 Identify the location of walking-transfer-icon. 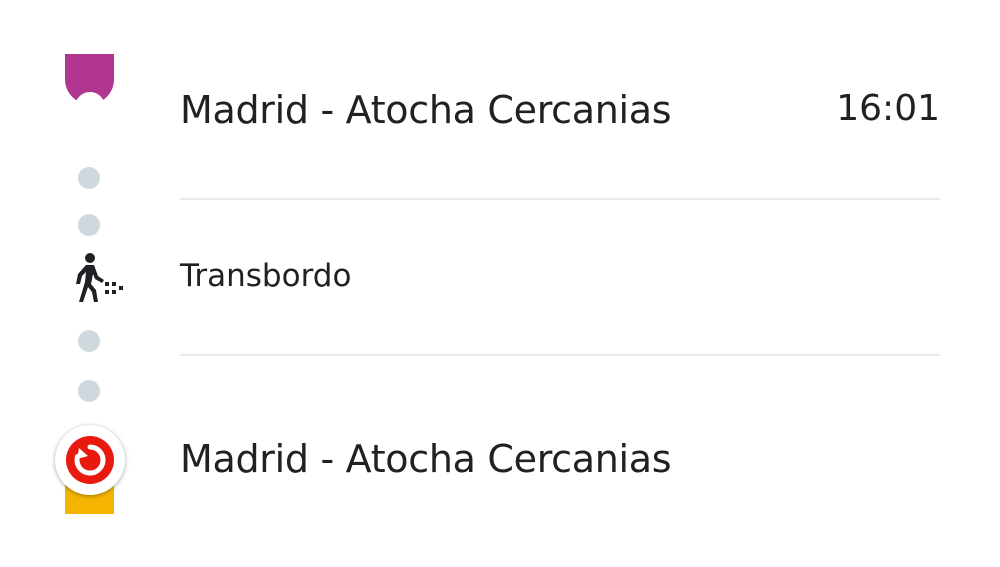
(96, 278).